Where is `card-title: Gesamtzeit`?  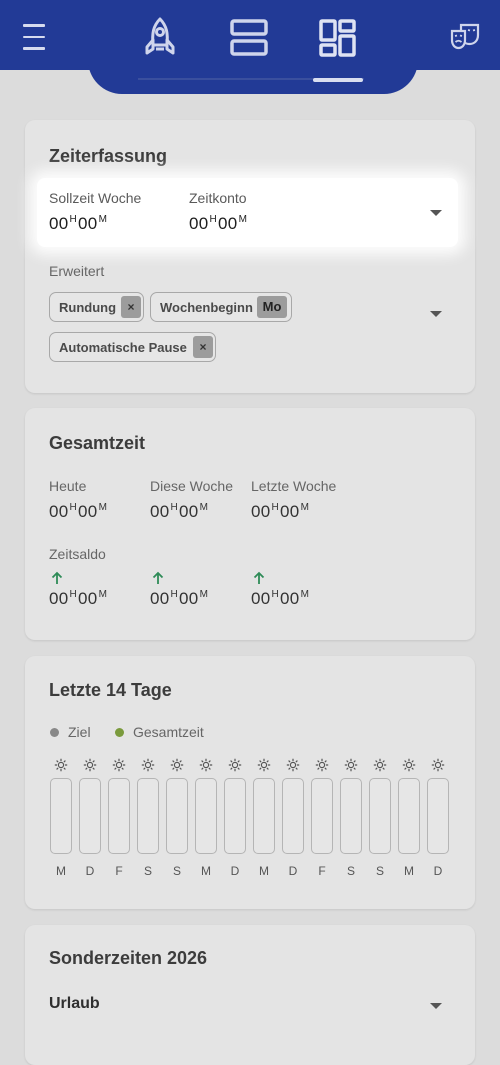 card-title: Gesamtzeit is located at coordinates (97, 443).